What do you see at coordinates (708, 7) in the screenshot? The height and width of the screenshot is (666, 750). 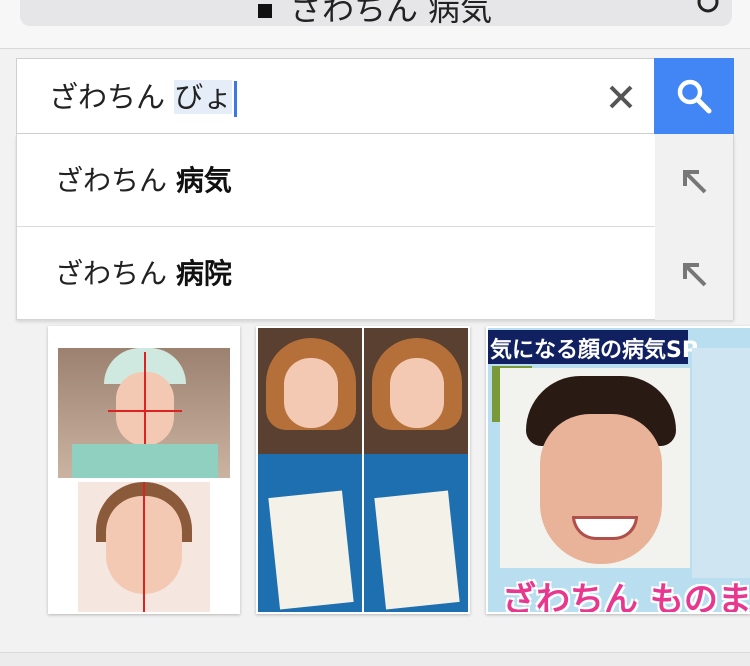 I see `reload-icon` at bounding box center [708, 7].